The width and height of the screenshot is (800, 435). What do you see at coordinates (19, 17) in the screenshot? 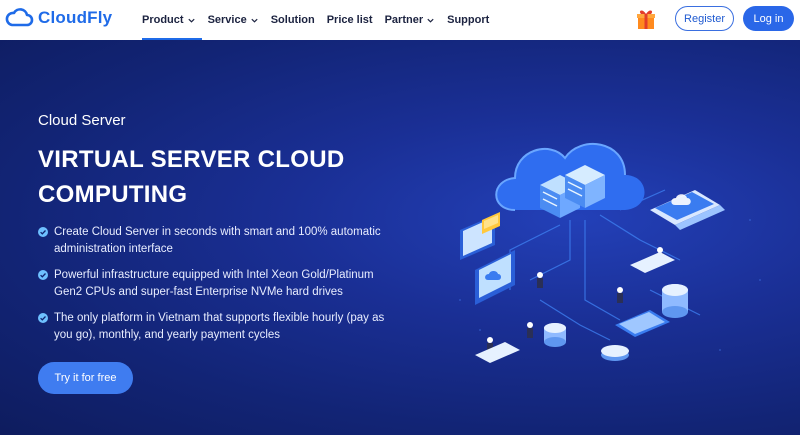
I see `cloud-logo-icon` at bounding box center [19, 17].